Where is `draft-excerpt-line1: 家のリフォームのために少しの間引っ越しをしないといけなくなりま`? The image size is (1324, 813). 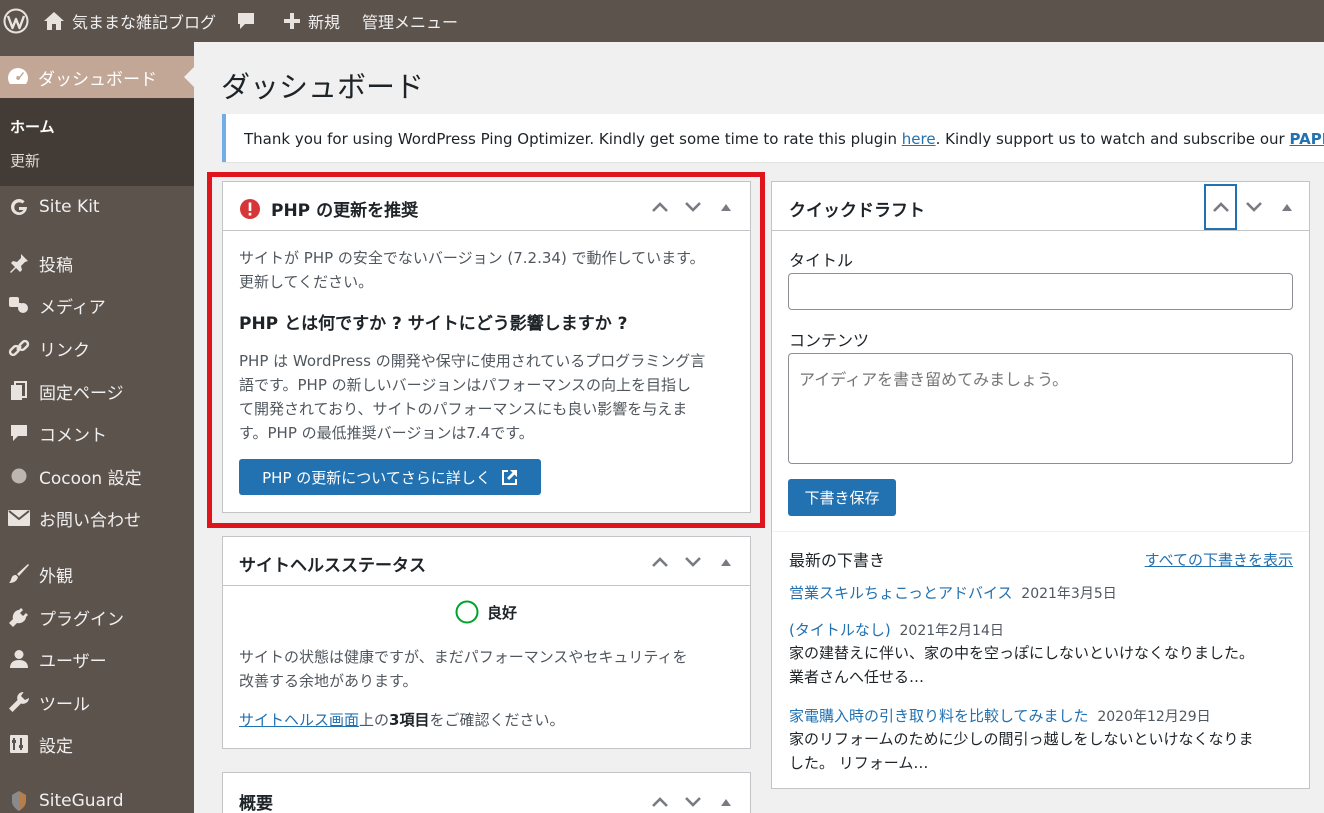 draft-excerpt-line1: 家のリフォームのために少しの間引っ越しをしないといけなくなりま is located at coordinates (1021, 739).